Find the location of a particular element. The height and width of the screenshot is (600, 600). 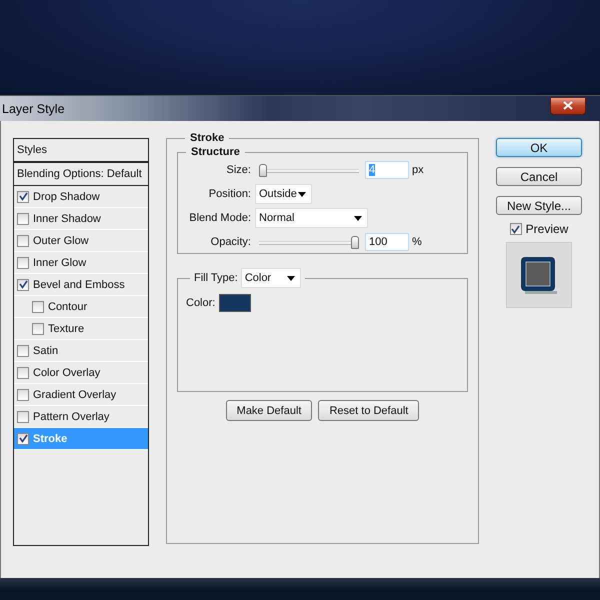

style-list-item: Drop Shadow is located at coordinates (81, 197).